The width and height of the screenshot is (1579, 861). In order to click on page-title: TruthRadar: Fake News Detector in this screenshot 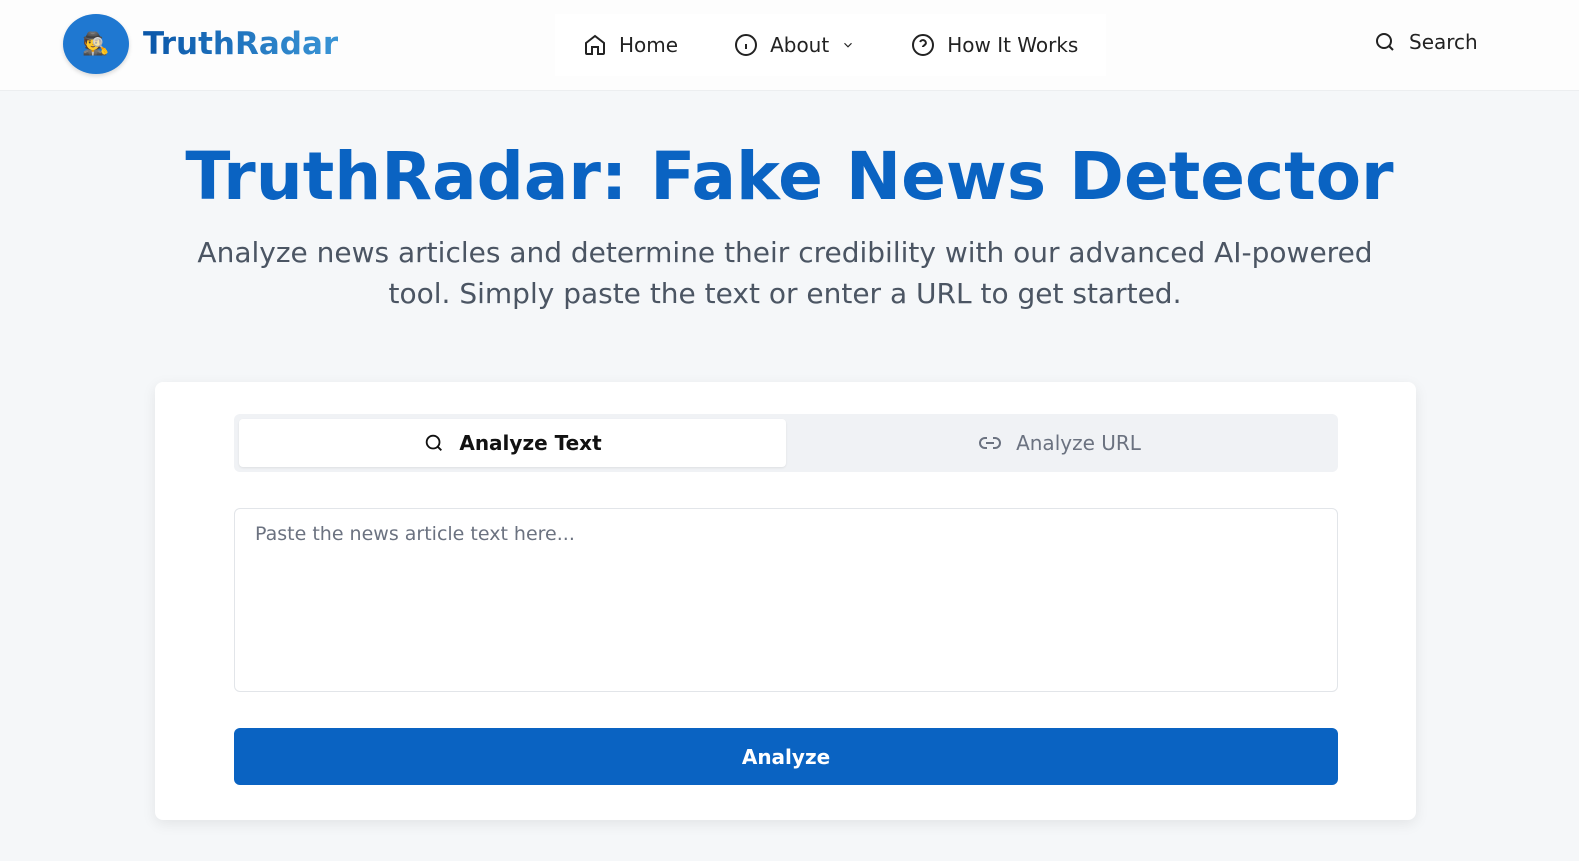, I will do `click(789, 176)`.